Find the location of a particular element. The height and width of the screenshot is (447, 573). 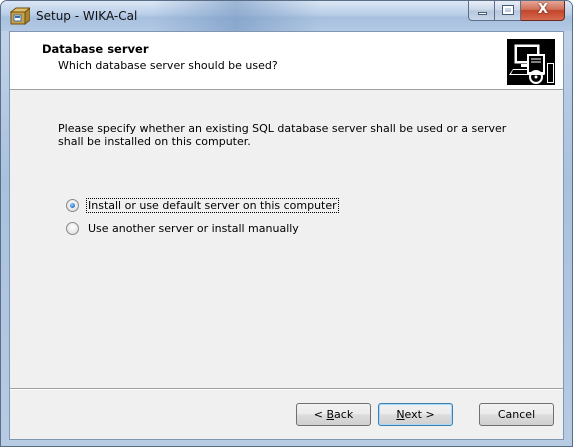

maximize-button is located at coordinates (508, 11).